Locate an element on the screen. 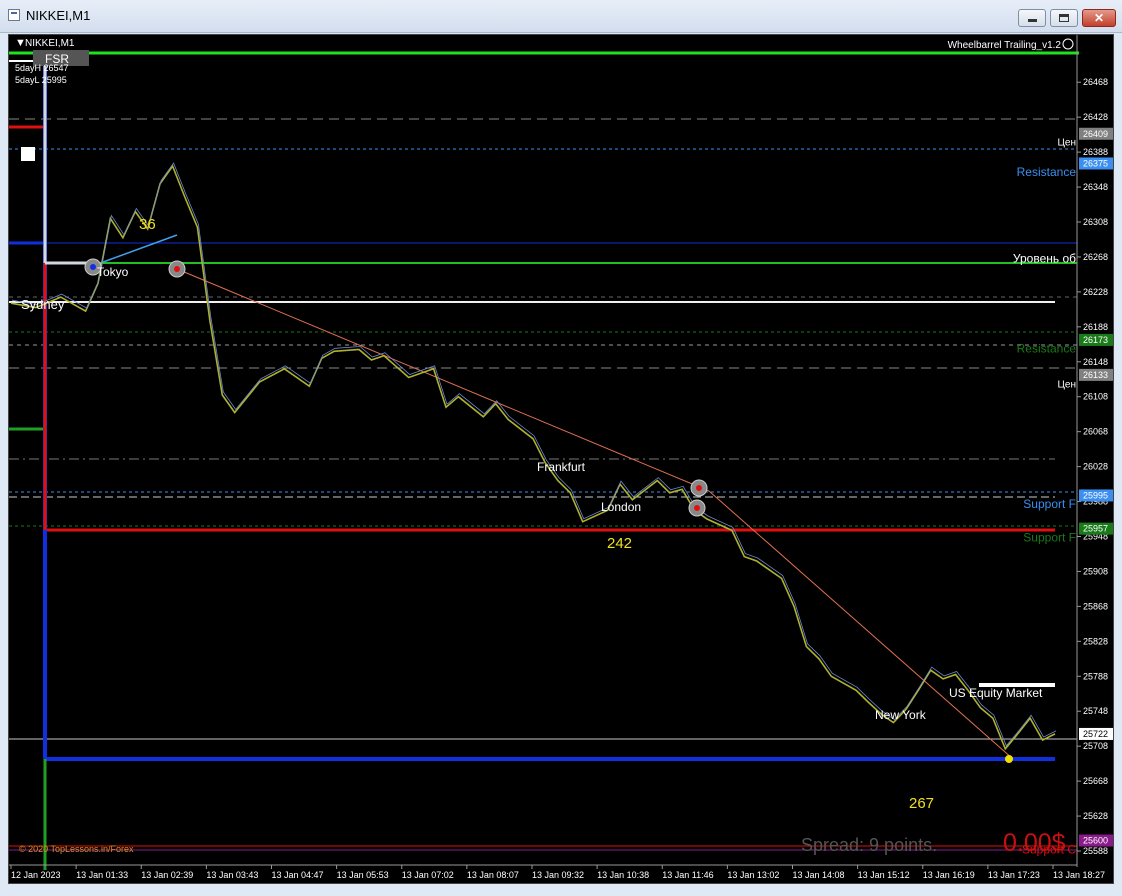 Image resolution: width=1122 pixels, height=896 pixels. price-tag-label: 26375 is located at coordinates (1095, 163).